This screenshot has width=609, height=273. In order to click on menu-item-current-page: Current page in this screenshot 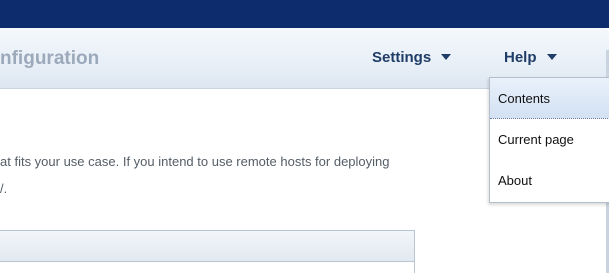, I will do `click(549, 139)`.